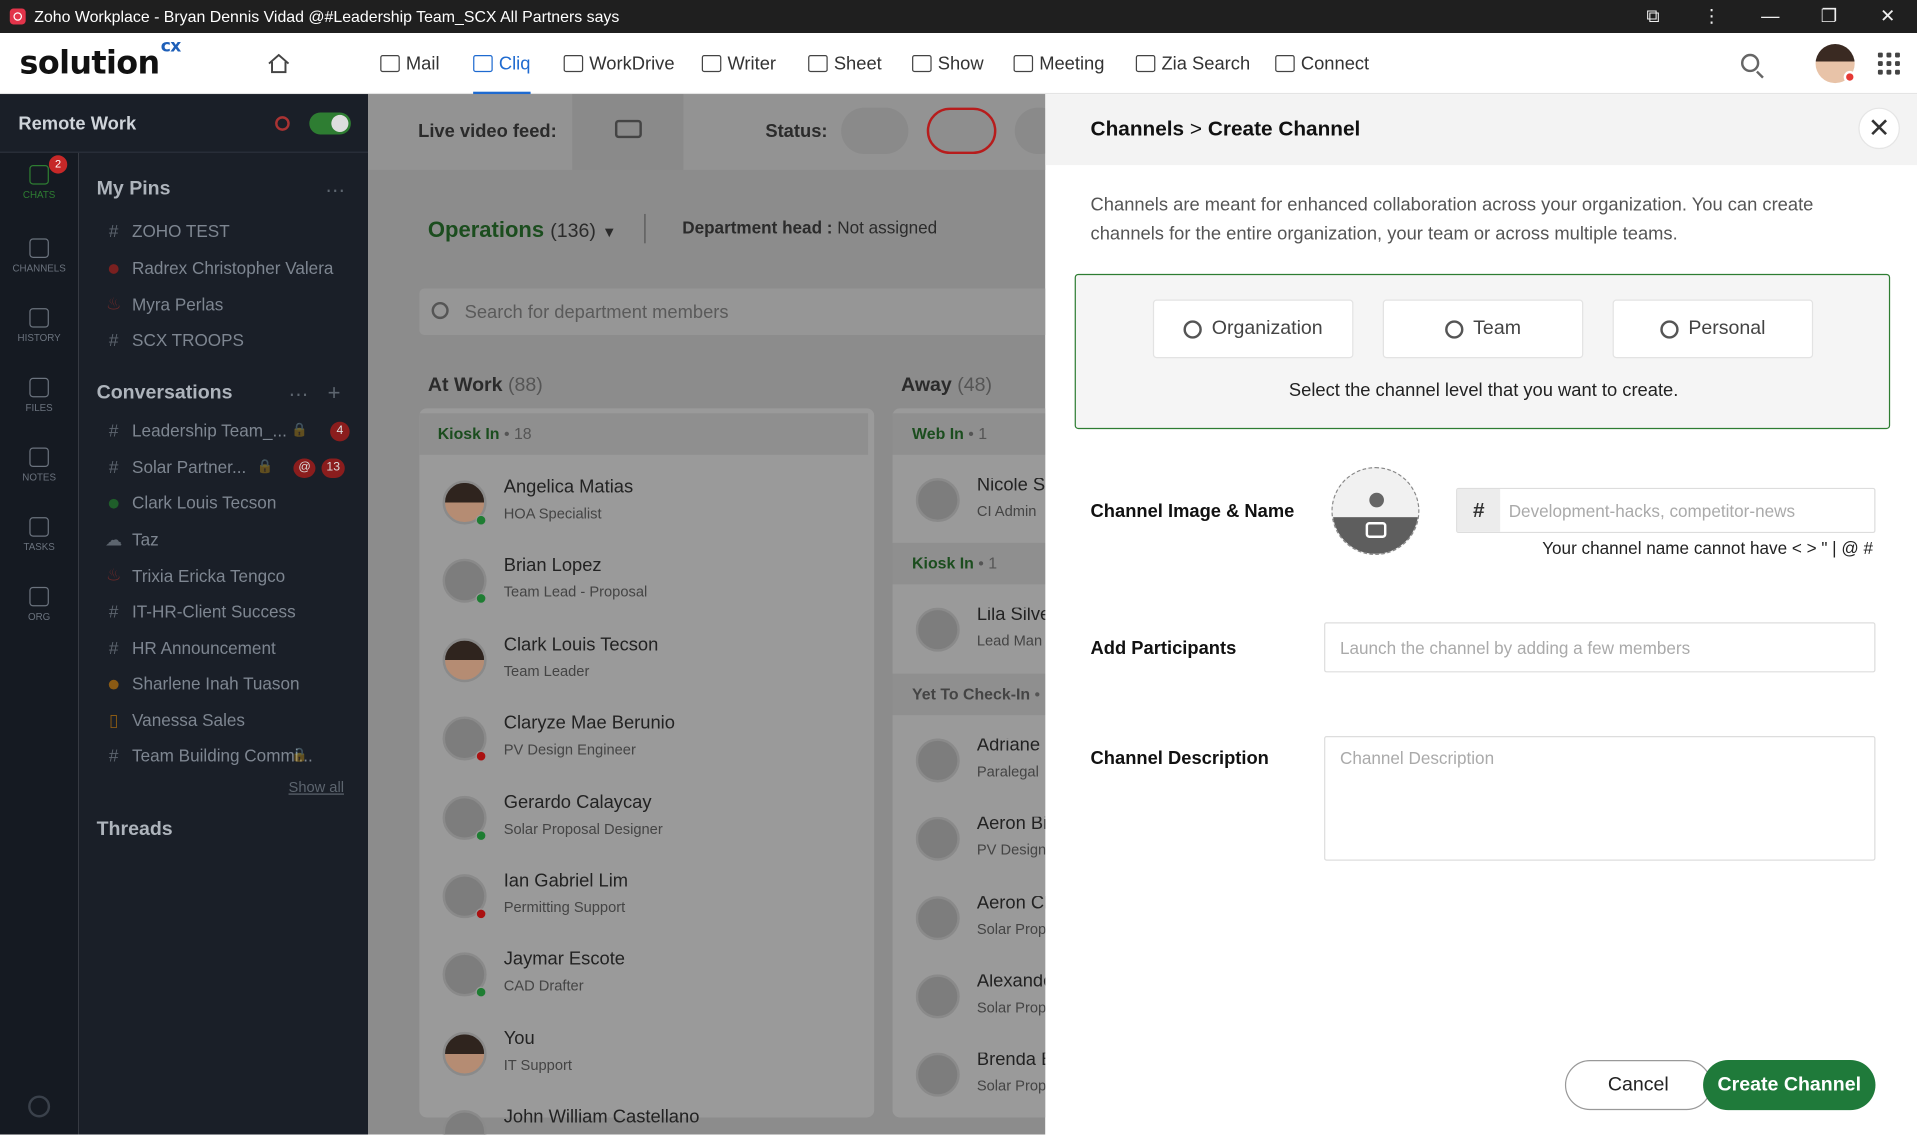 This screenshot has height=1135, width=1917. What do you see at coordinates (39, 387) in the screenshot?
I see `files-icon` at bounding box center [39, 387].